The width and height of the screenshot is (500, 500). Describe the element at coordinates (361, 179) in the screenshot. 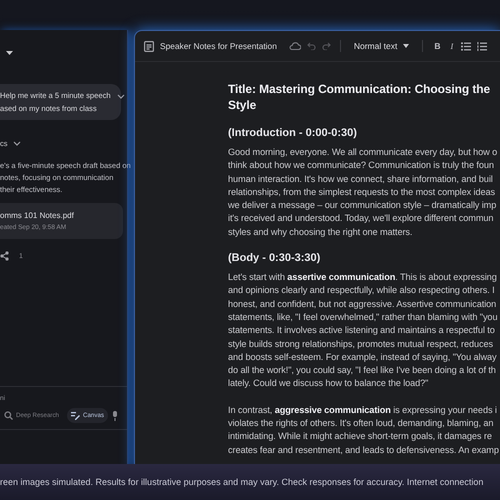

I see `paragraph-line: human interaction. It's how we connect, share information, and buil` at that location.